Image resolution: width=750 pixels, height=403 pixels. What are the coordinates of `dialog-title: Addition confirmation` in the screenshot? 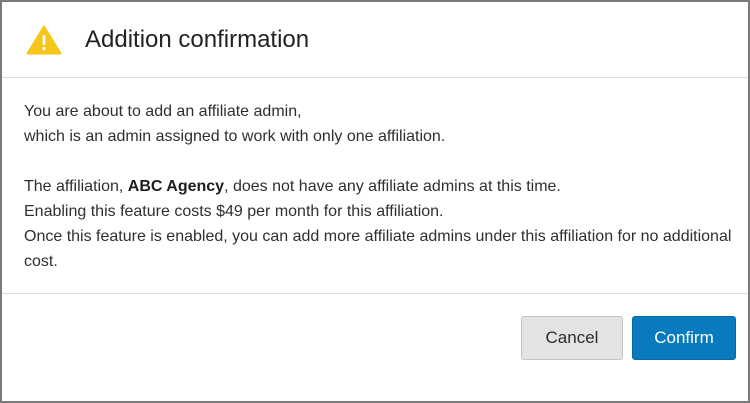 It's located at (197, 39).